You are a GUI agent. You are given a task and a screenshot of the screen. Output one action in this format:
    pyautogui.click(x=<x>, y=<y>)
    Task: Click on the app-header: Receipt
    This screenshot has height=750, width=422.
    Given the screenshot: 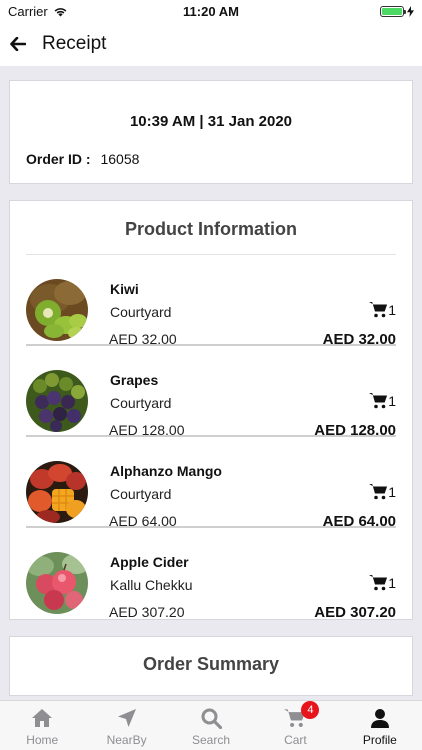 What is the action you would take?
    pyautogui.click(x=211, y=44)
    